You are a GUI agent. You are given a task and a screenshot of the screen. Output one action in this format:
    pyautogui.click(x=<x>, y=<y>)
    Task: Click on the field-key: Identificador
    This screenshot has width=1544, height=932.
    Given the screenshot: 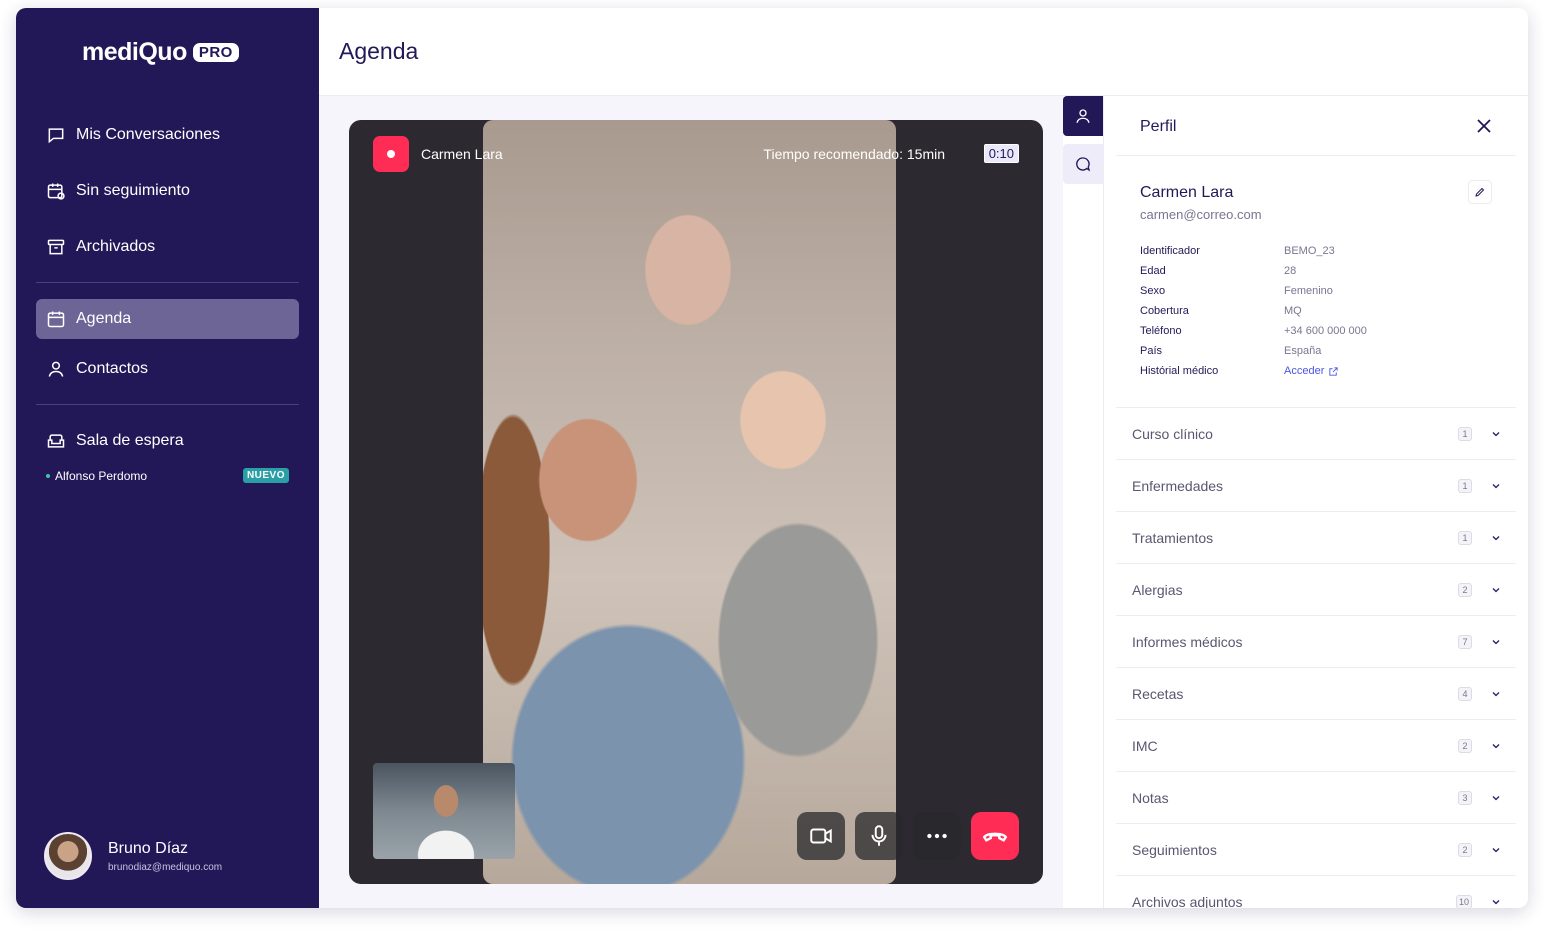 What is the action you would take?
    pyautogui.click(x=1170, y=251)
    